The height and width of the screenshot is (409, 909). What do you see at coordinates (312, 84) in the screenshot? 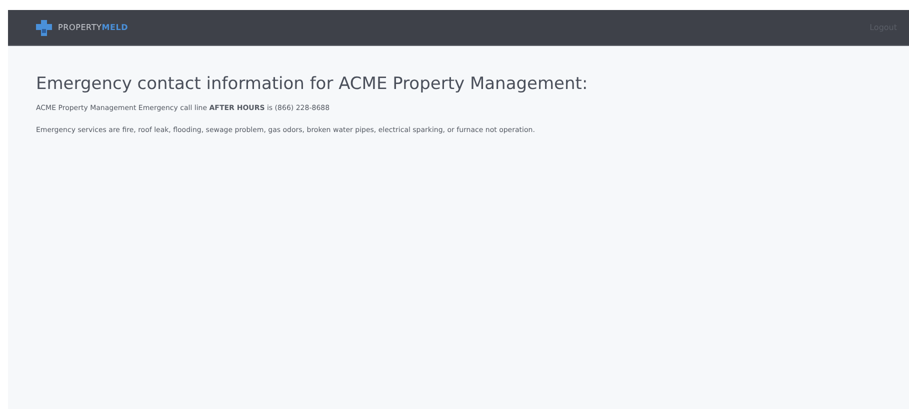
I see `page-heading: Emergency contact information for ACME Property Management:` at bounding box center [312, 84].